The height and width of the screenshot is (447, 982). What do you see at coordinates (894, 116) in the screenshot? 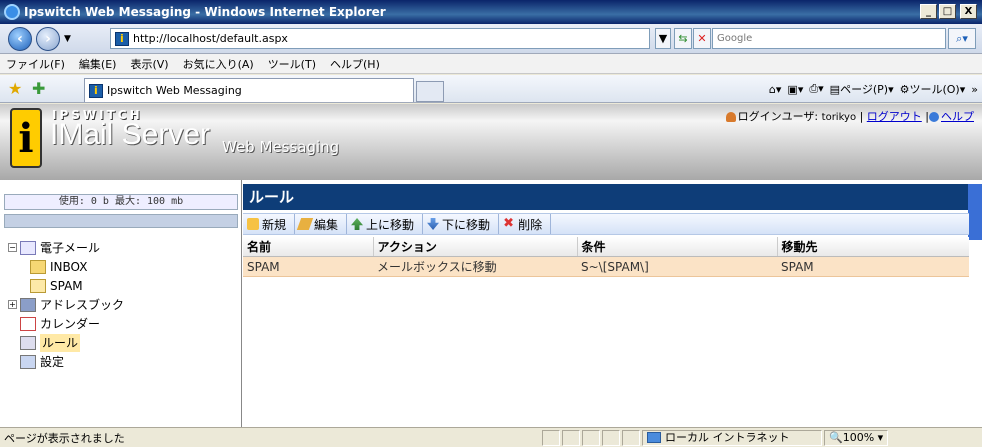
I see `logout-link: ログアウト` at bounding box center [894, 116].